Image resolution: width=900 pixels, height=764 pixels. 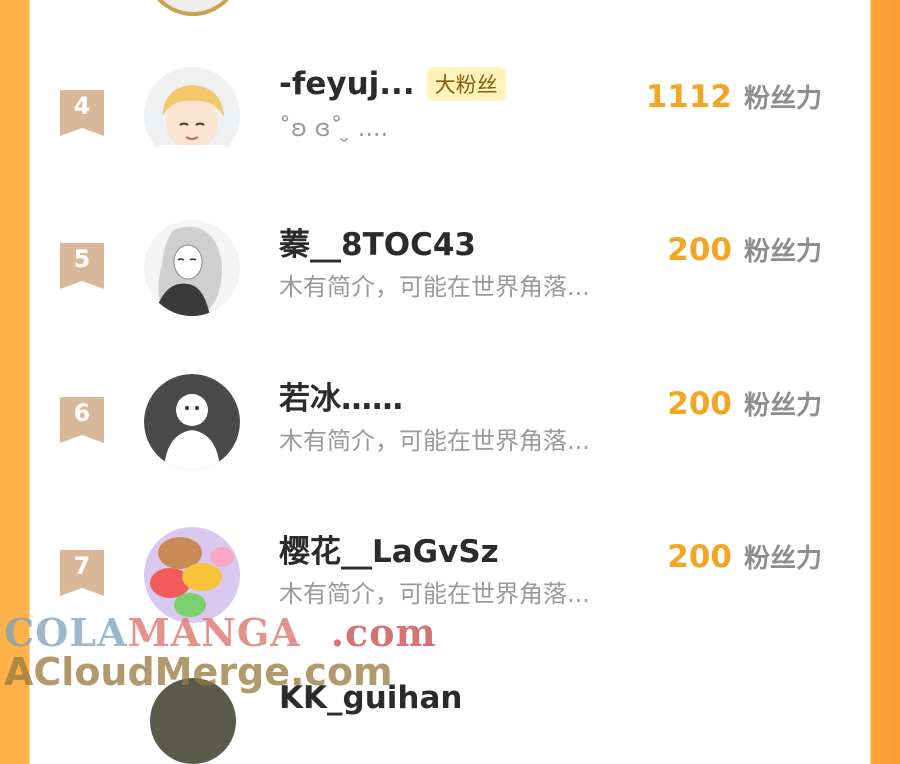 What do you see at coordinates (466, 84) in the screenshot?
I see `big-fan-badge: 大粉丝` at bounding box center [466, 84].